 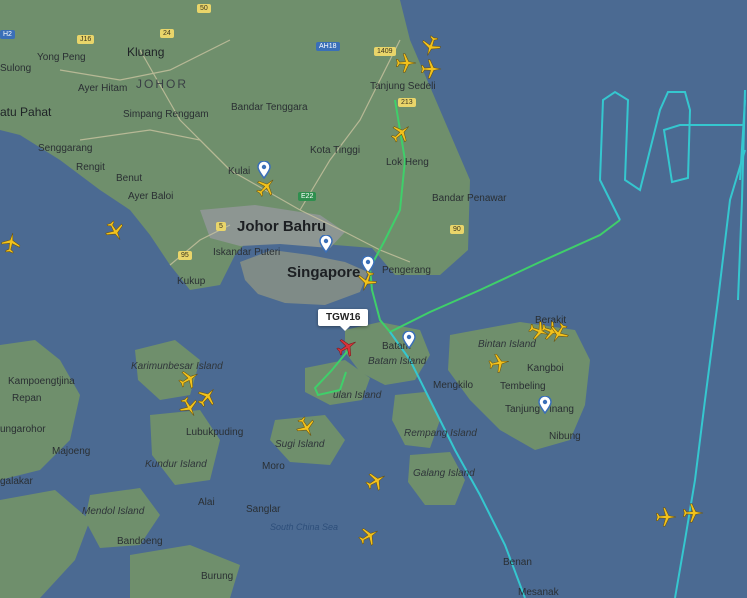 What do you see at coordinates (304, 527) in the screenshot?
I see `sea-label-south-china-sea: South China Sea` at bounding box center [304, 527].